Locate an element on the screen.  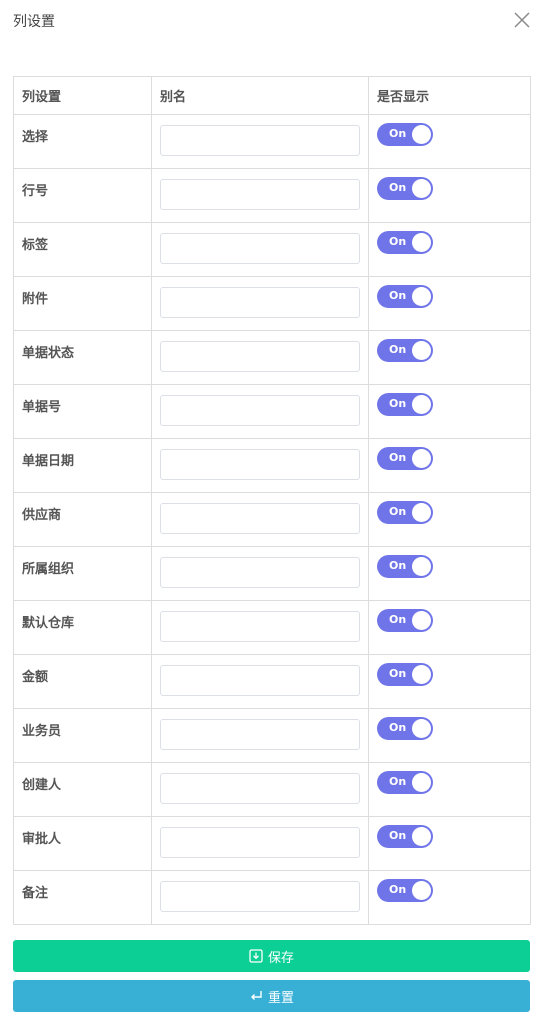
column-name: 所属组织 is located at coordinates (82, 573).